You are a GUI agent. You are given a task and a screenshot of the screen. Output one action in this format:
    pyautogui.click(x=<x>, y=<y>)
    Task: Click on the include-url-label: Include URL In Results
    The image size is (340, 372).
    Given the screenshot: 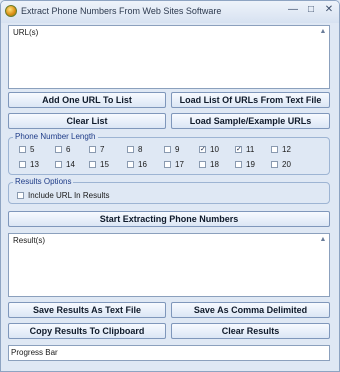 What is the action you would take?
    pyautogui.click(x=69, y=195)
    